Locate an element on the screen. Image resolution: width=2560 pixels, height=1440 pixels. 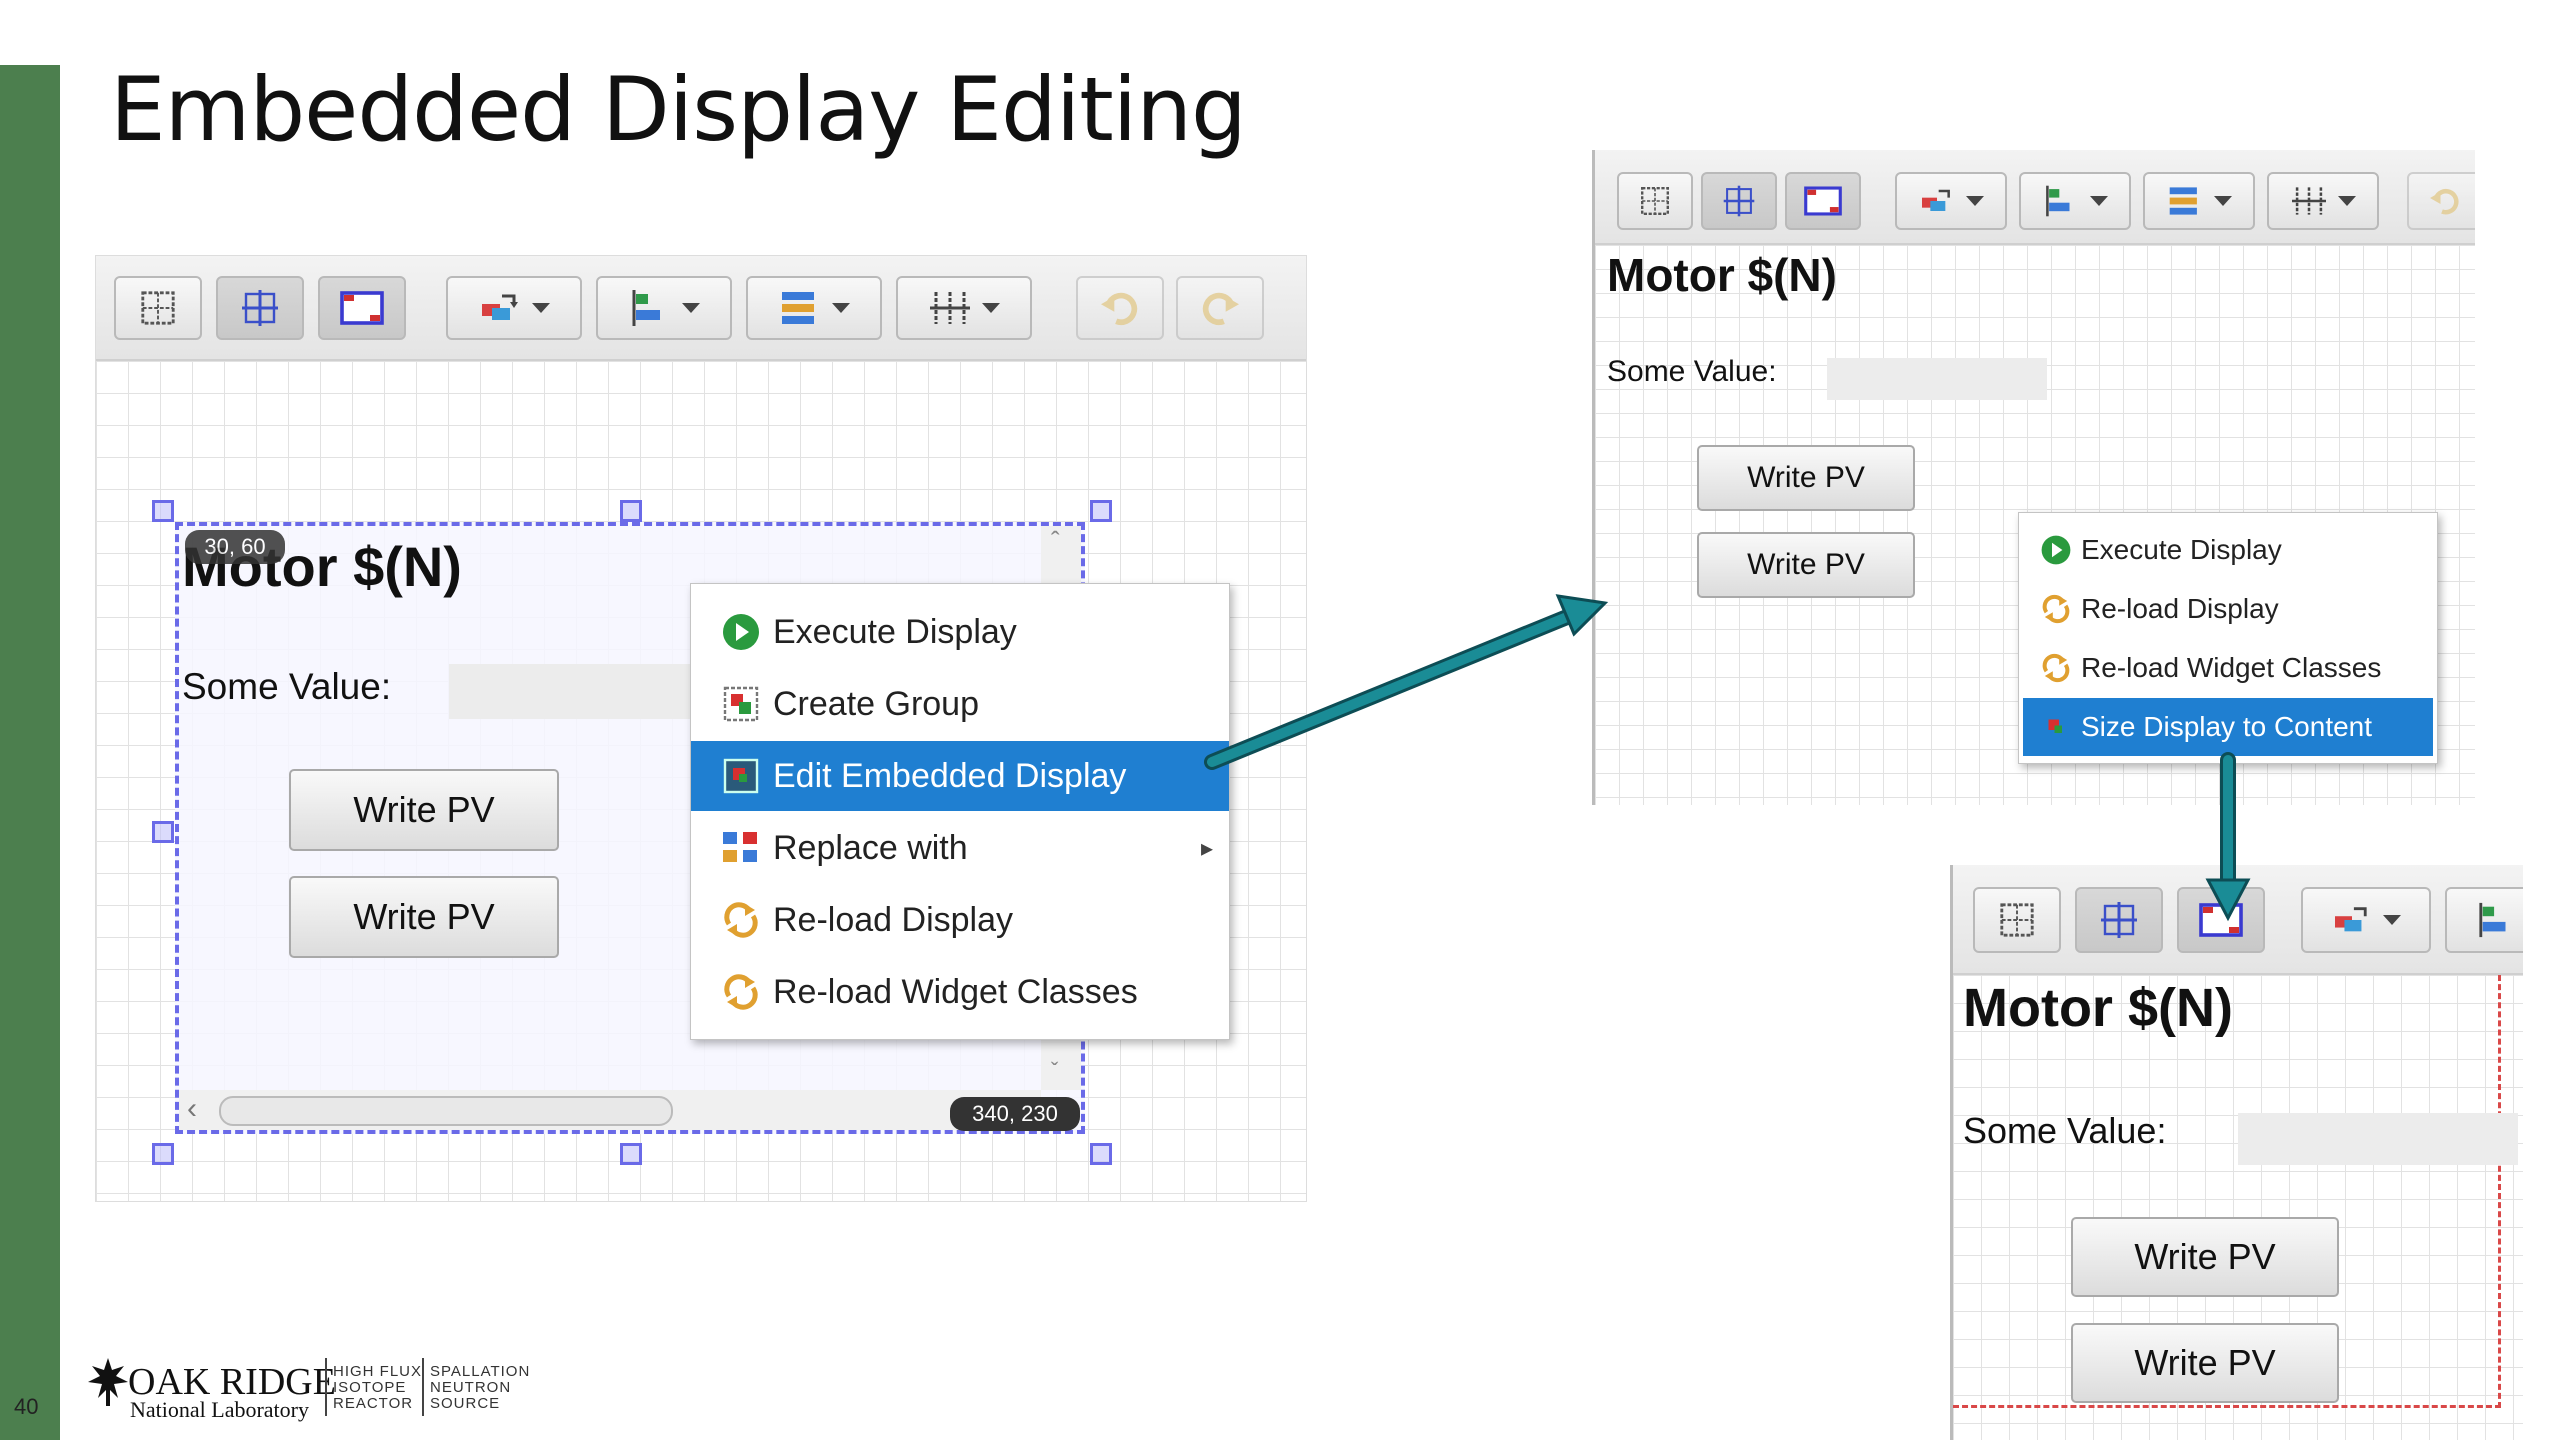
left-toolbar is located at coordinates (701, 308).